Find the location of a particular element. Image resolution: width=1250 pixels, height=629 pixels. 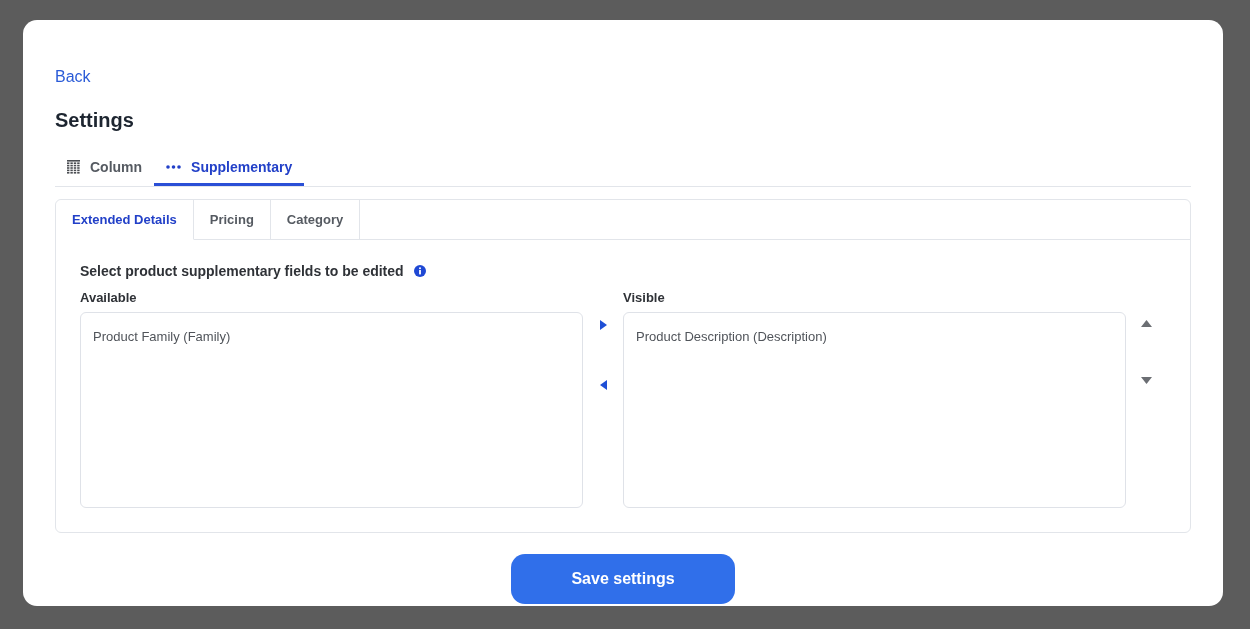

subtab: Pricing is located at coordinates (232, 220).